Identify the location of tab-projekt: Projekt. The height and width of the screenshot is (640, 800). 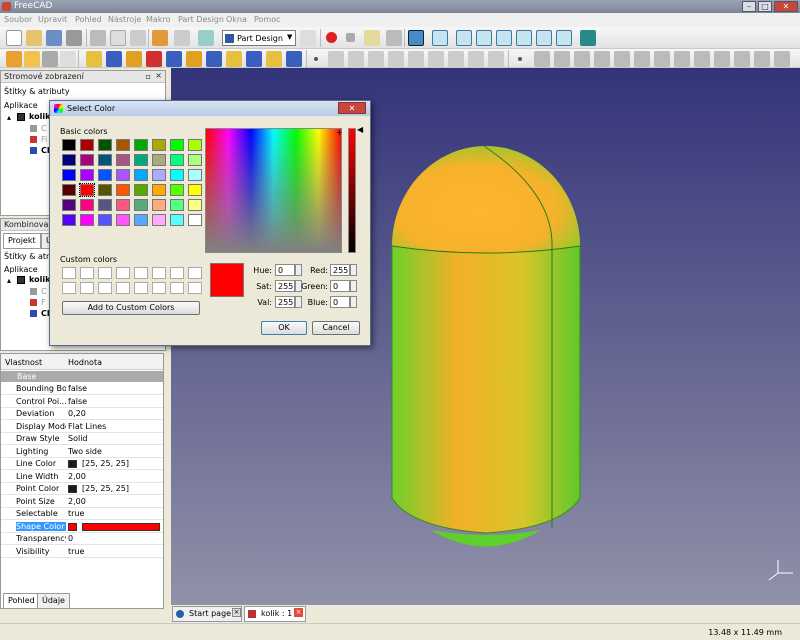
(22, 241).